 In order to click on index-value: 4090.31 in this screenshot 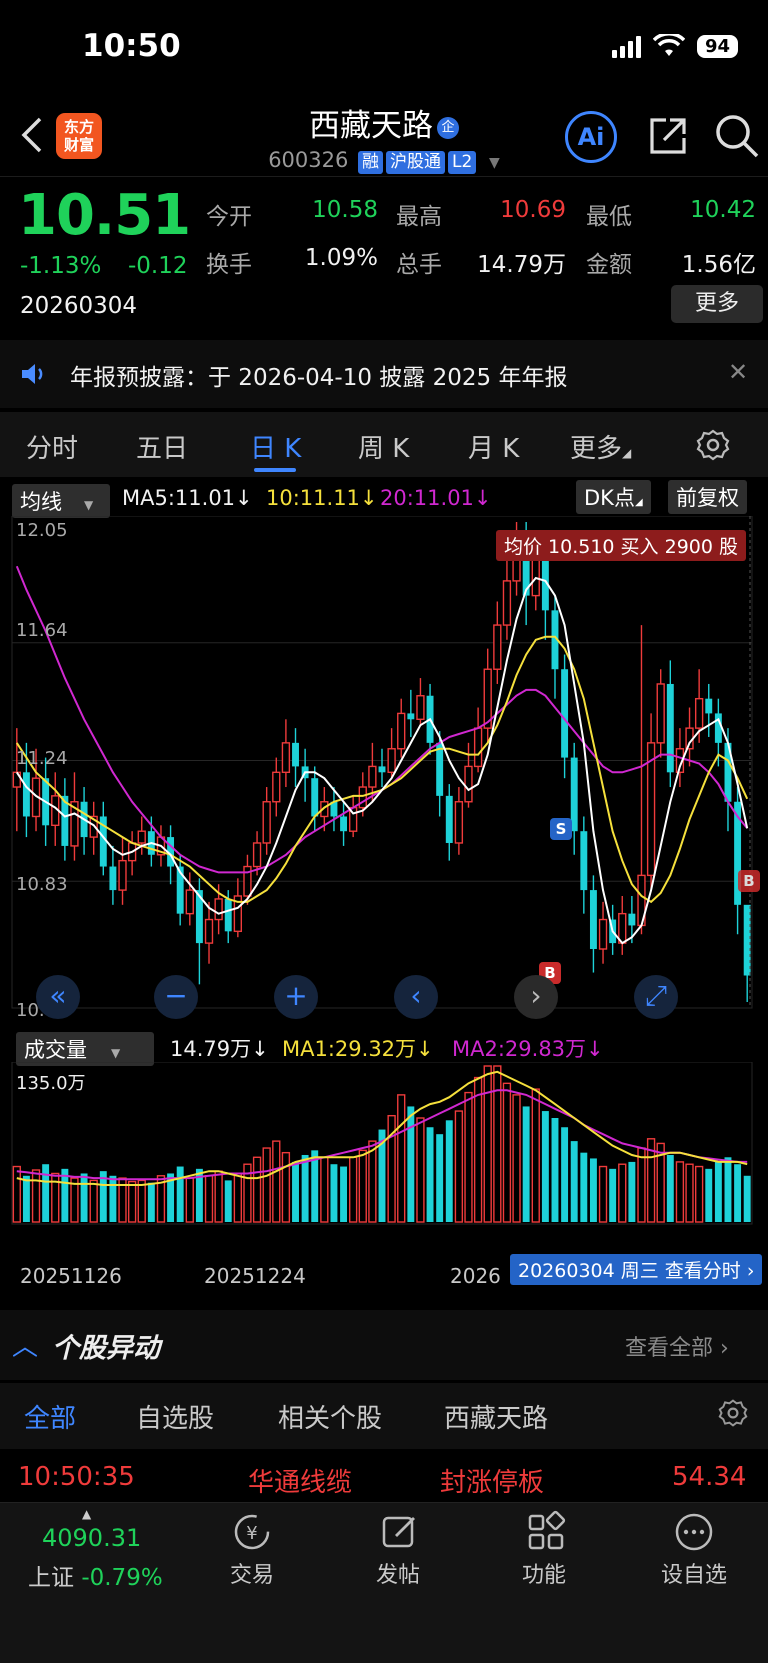, I will do `click(91, 1538)`.